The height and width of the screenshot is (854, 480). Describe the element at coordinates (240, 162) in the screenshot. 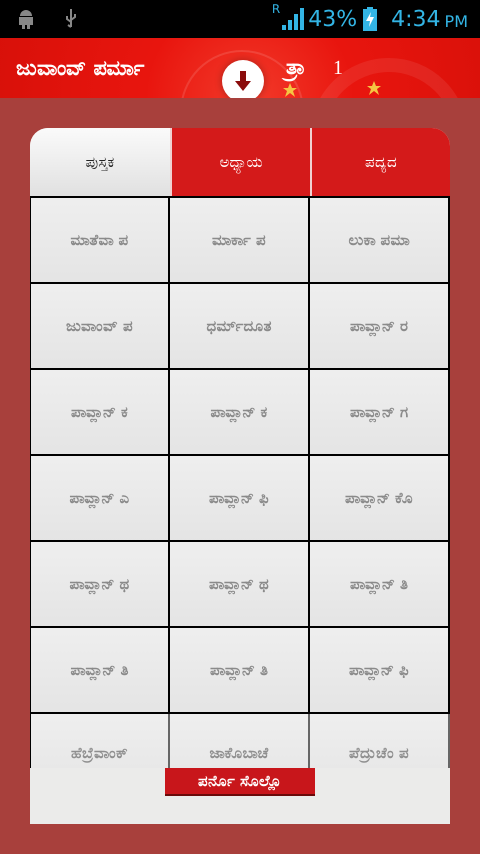

I see `tab: ಅಧ್ಯಾಯ` at that location.